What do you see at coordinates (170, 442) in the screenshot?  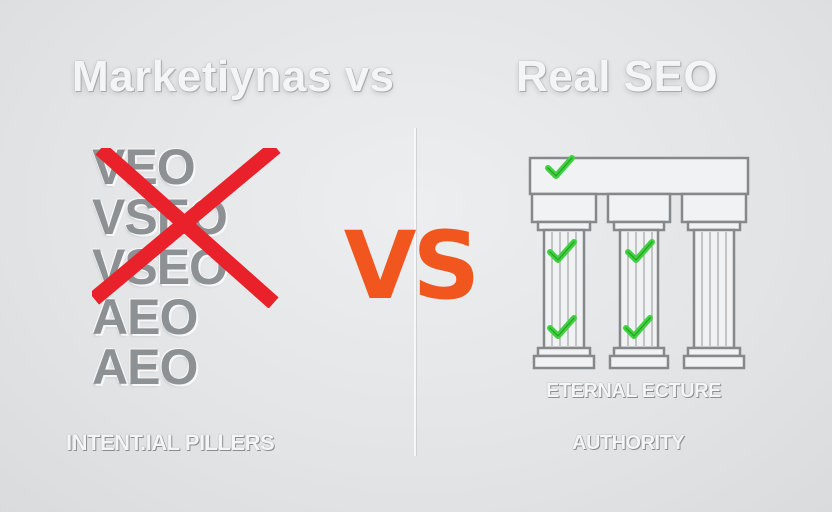 I see `left-caption: INTENT.IAL PILLERS` at bounding box center [170, 442].